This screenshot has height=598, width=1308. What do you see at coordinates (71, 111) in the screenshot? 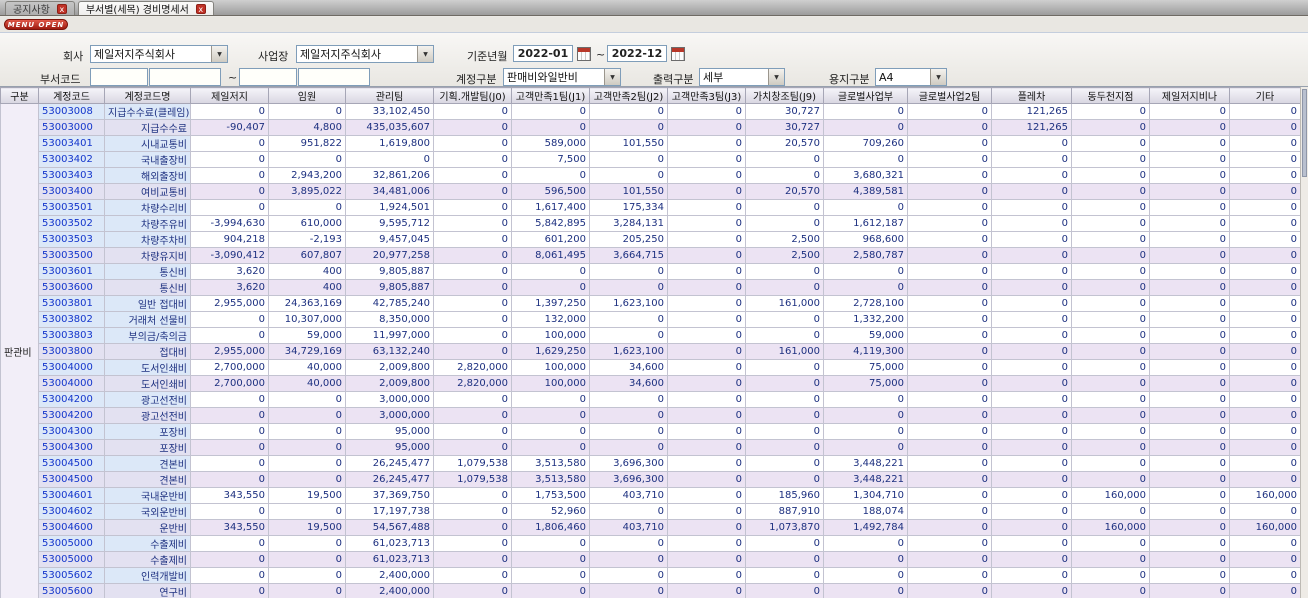
I see `account-code: 53003008` at bounding box center [71, 111].